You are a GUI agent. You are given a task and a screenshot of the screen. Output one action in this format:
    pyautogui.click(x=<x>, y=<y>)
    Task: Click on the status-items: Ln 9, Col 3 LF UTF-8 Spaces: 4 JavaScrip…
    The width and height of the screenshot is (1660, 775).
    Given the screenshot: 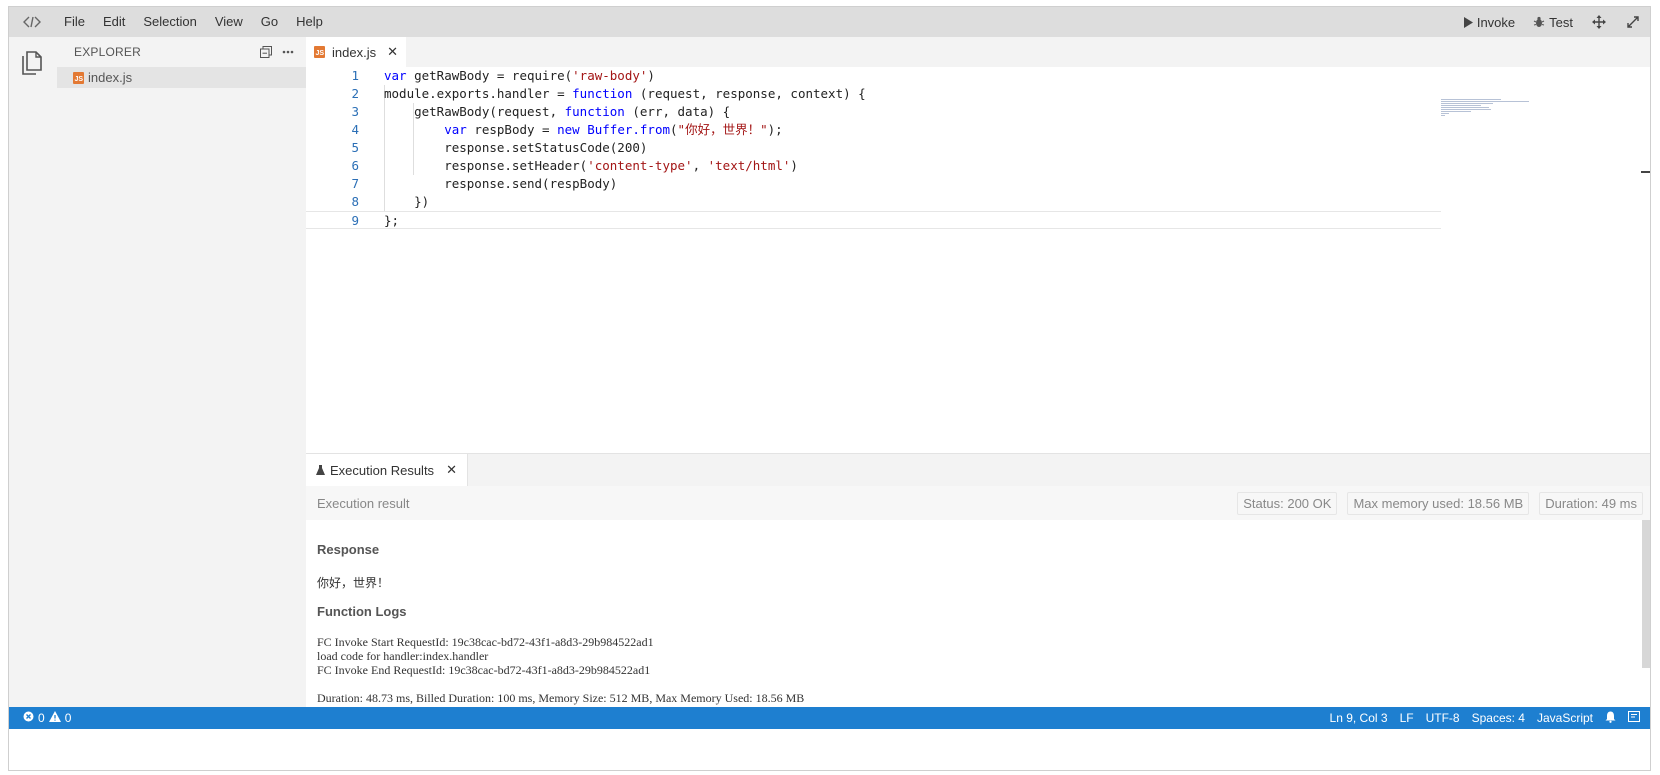 What is the action you would take?
    pyautogui.click(x=1487, y=718)
    